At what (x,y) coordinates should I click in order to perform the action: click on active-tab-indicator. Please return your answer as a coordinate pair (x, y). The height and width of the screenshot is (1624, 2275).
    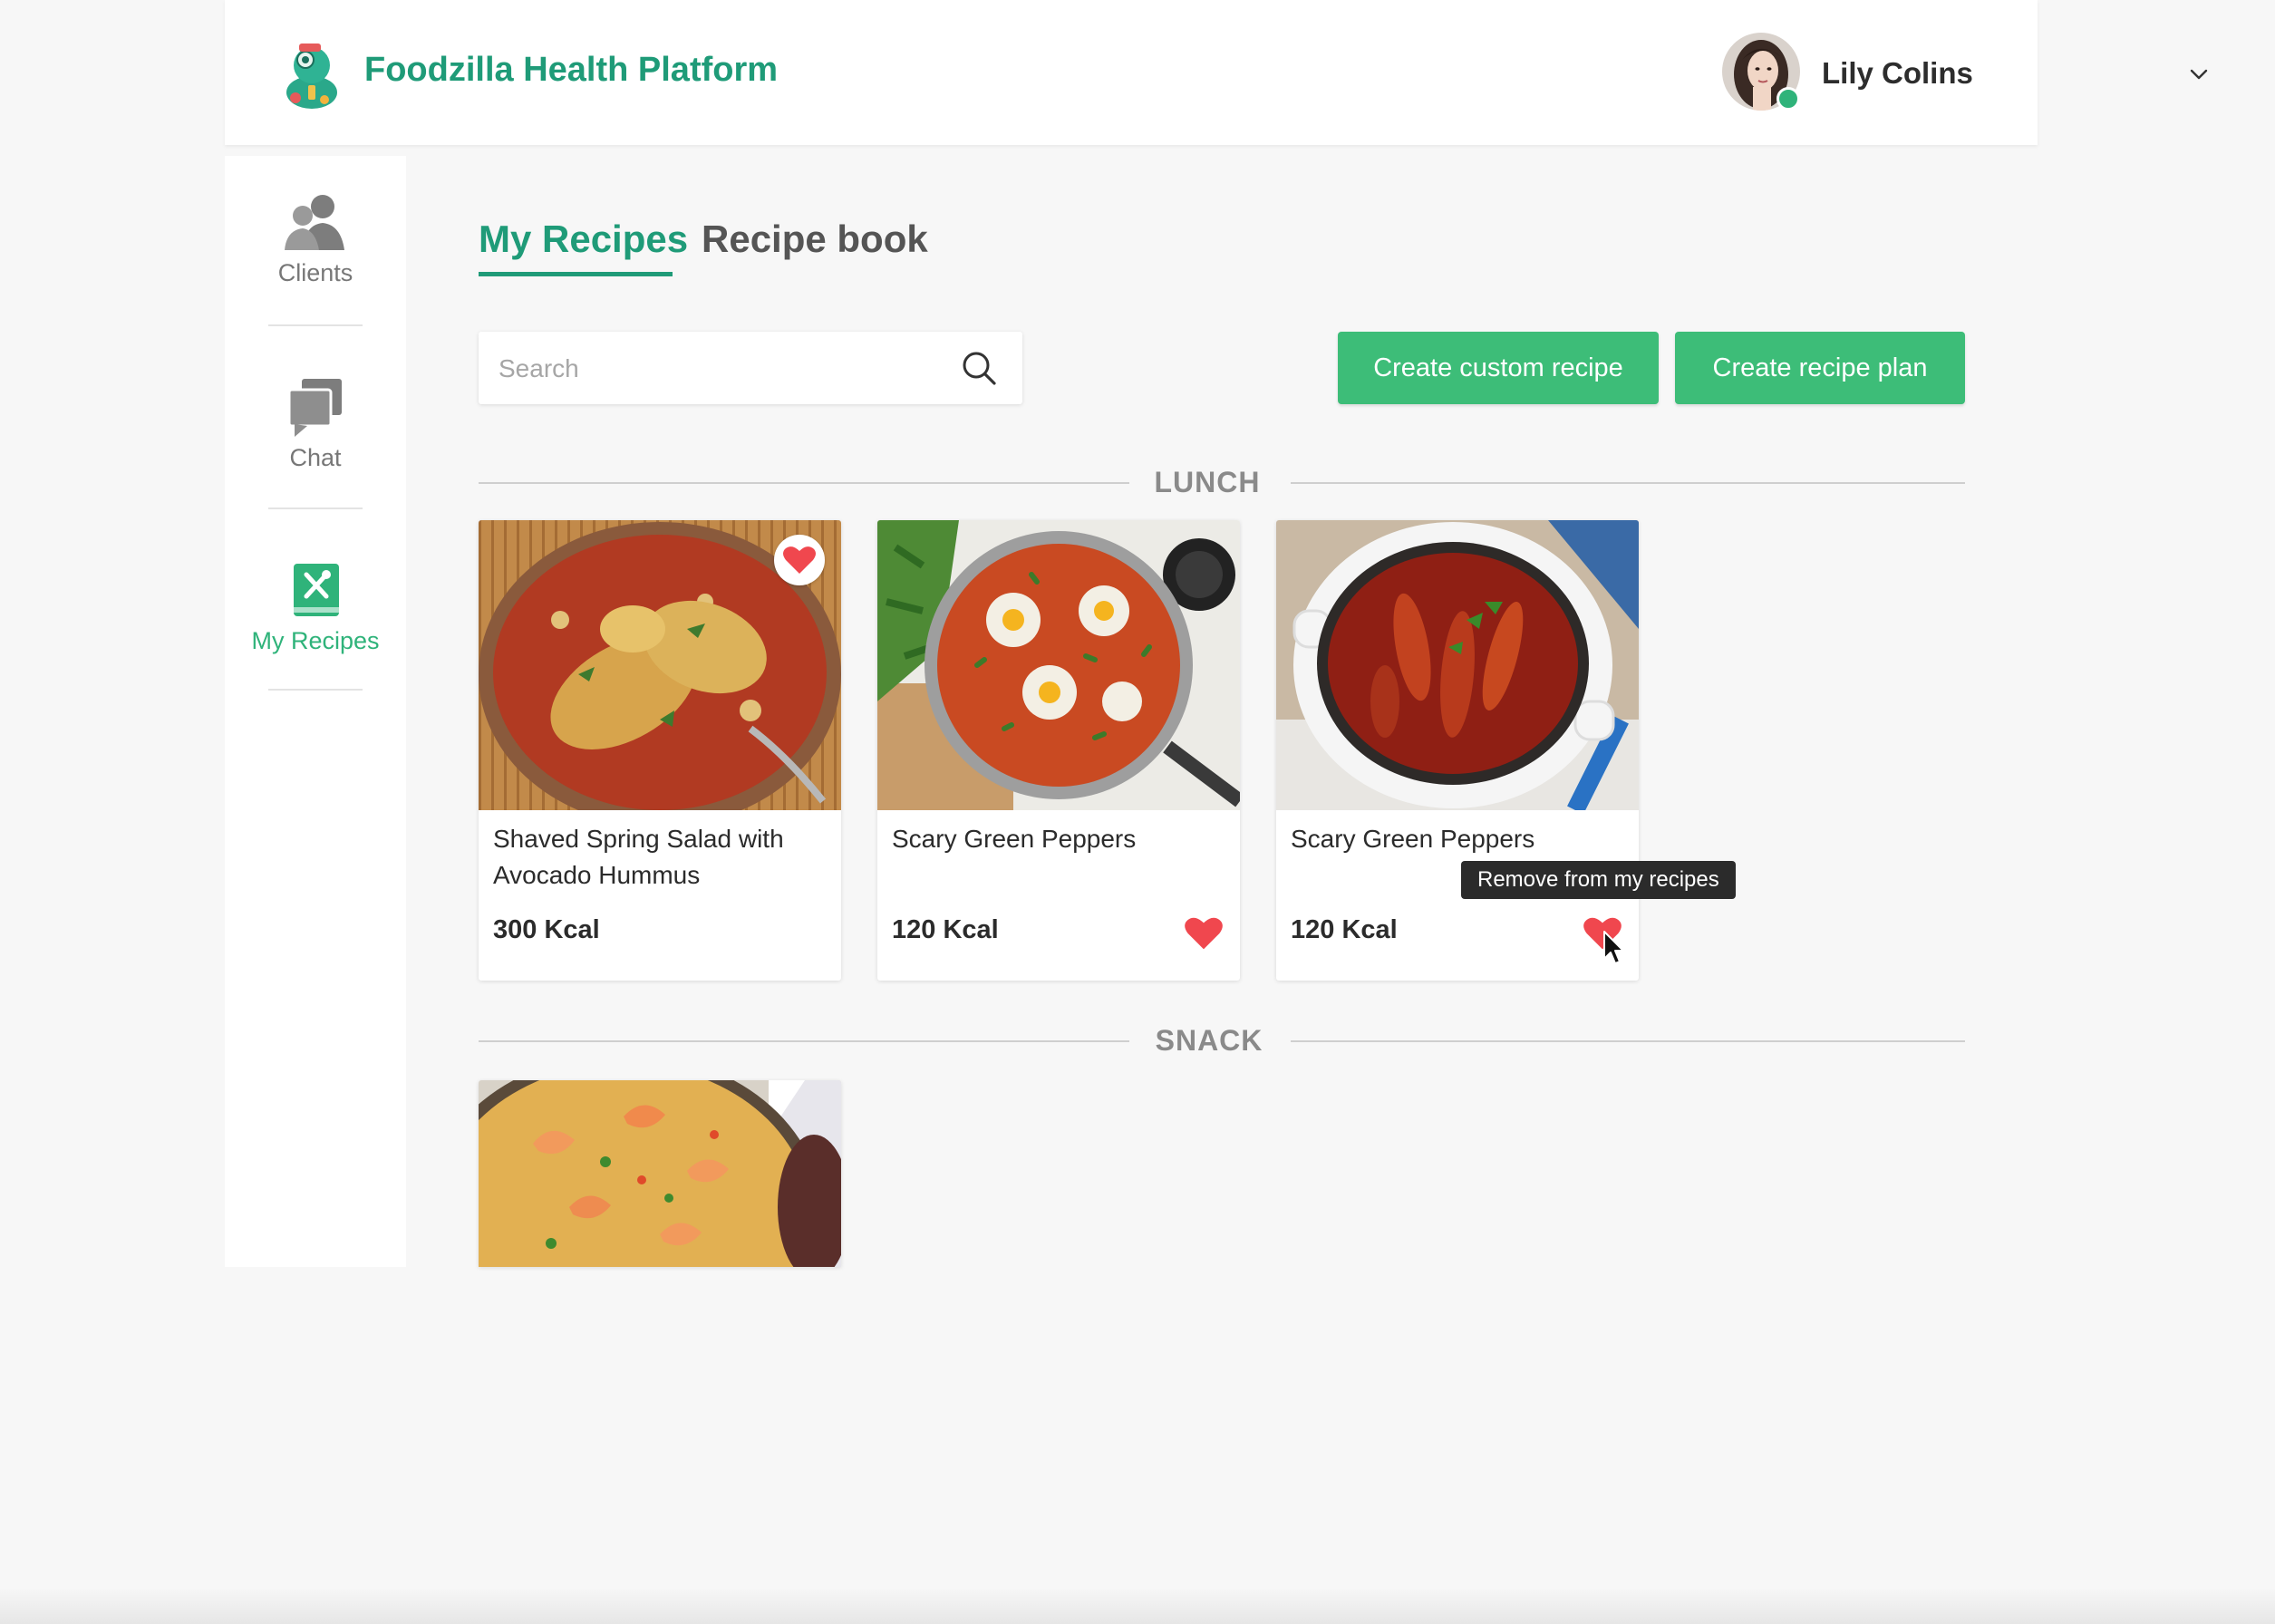
    Looking at the image, I should click on (576, 274).